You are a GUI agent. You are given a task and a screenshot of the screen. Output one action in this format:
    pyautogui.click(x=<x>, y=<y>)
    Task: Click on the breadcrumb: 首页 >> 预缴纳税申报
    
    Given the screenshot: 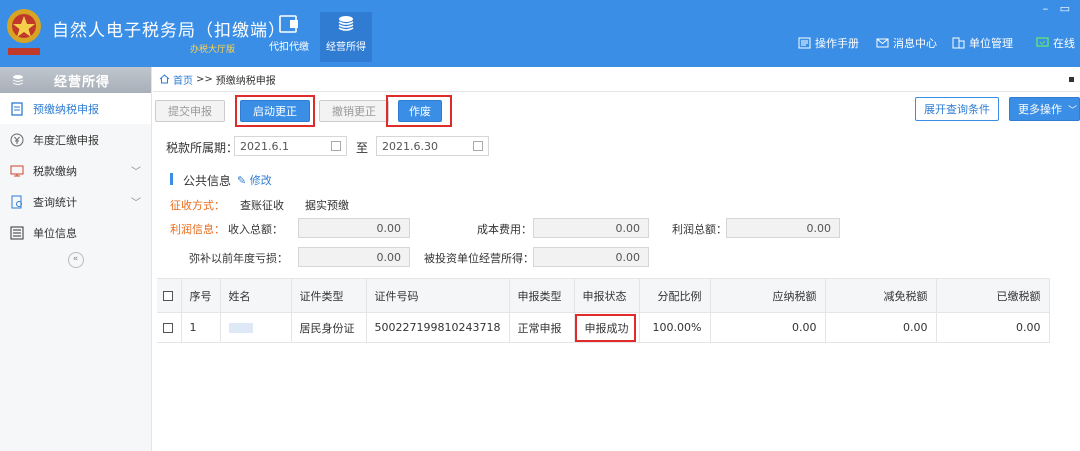 What is the action you would take?
    pyautogui.click(x=616, y=79)
    